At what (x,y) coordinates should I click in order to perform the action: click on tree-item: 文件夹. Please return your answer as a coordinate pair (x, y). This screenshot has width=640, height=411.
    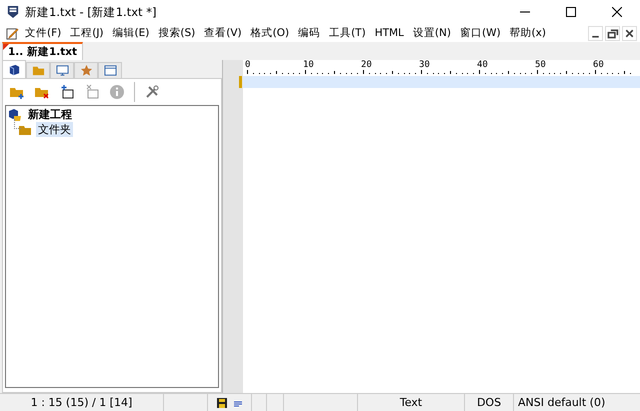
    Looking at the image, I should click on (54, 129).